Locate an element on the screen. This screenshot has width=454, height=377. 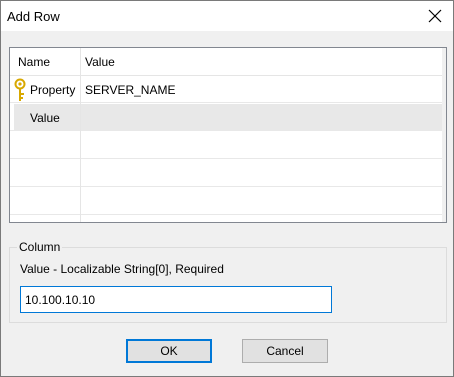
value-input is located at coordinates (176, 299).